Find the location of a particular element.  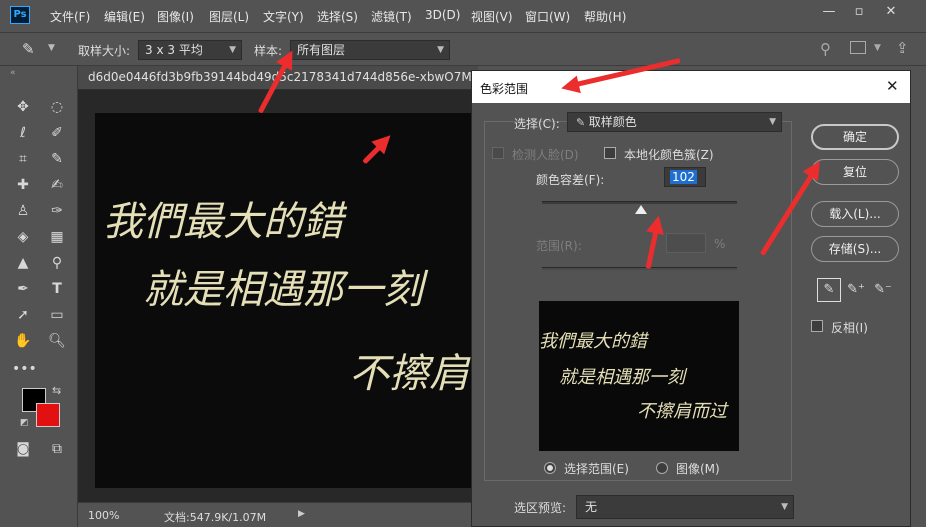

path-select-icon: ➚ is located at coordinates (23, 315).